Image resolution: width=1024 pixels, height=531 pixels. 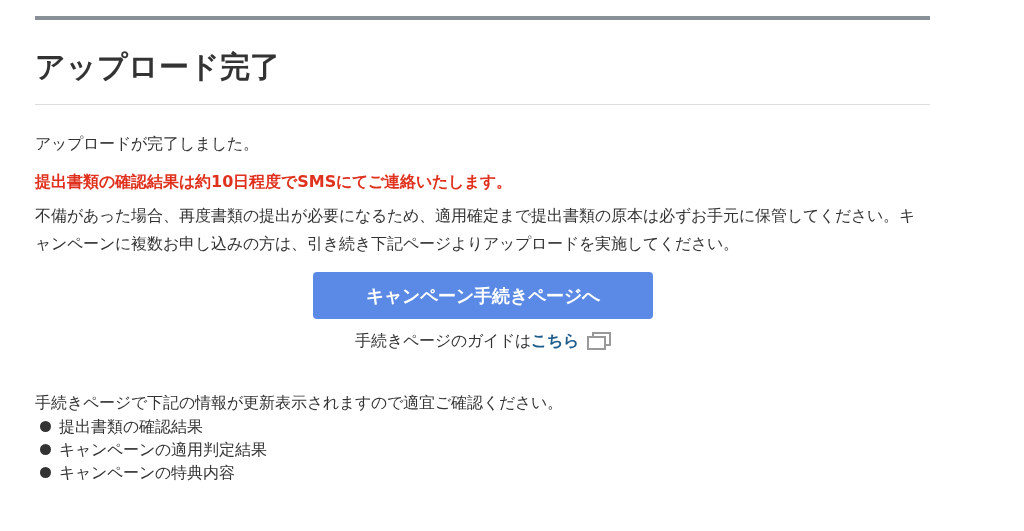 I want to click on new-window-icon, so click(x=598, y=341).